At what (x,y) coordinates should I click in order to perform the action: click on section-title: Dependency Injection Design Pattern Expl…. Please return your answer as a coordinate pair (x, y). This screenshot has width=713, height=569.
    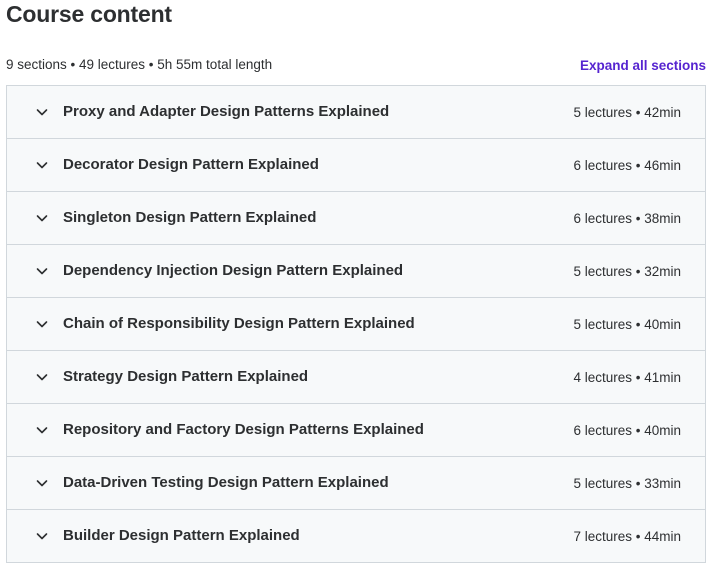
    Looking at the image, I should click on (233, 270).